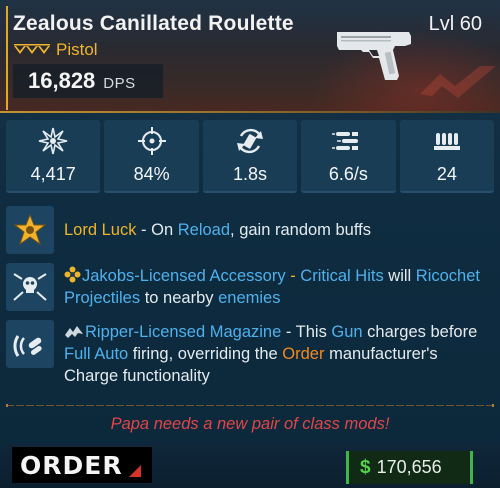  Describe the element at coordinates (72, 274) in the screenshot. I see `jakobs-flower-icon` at that location.